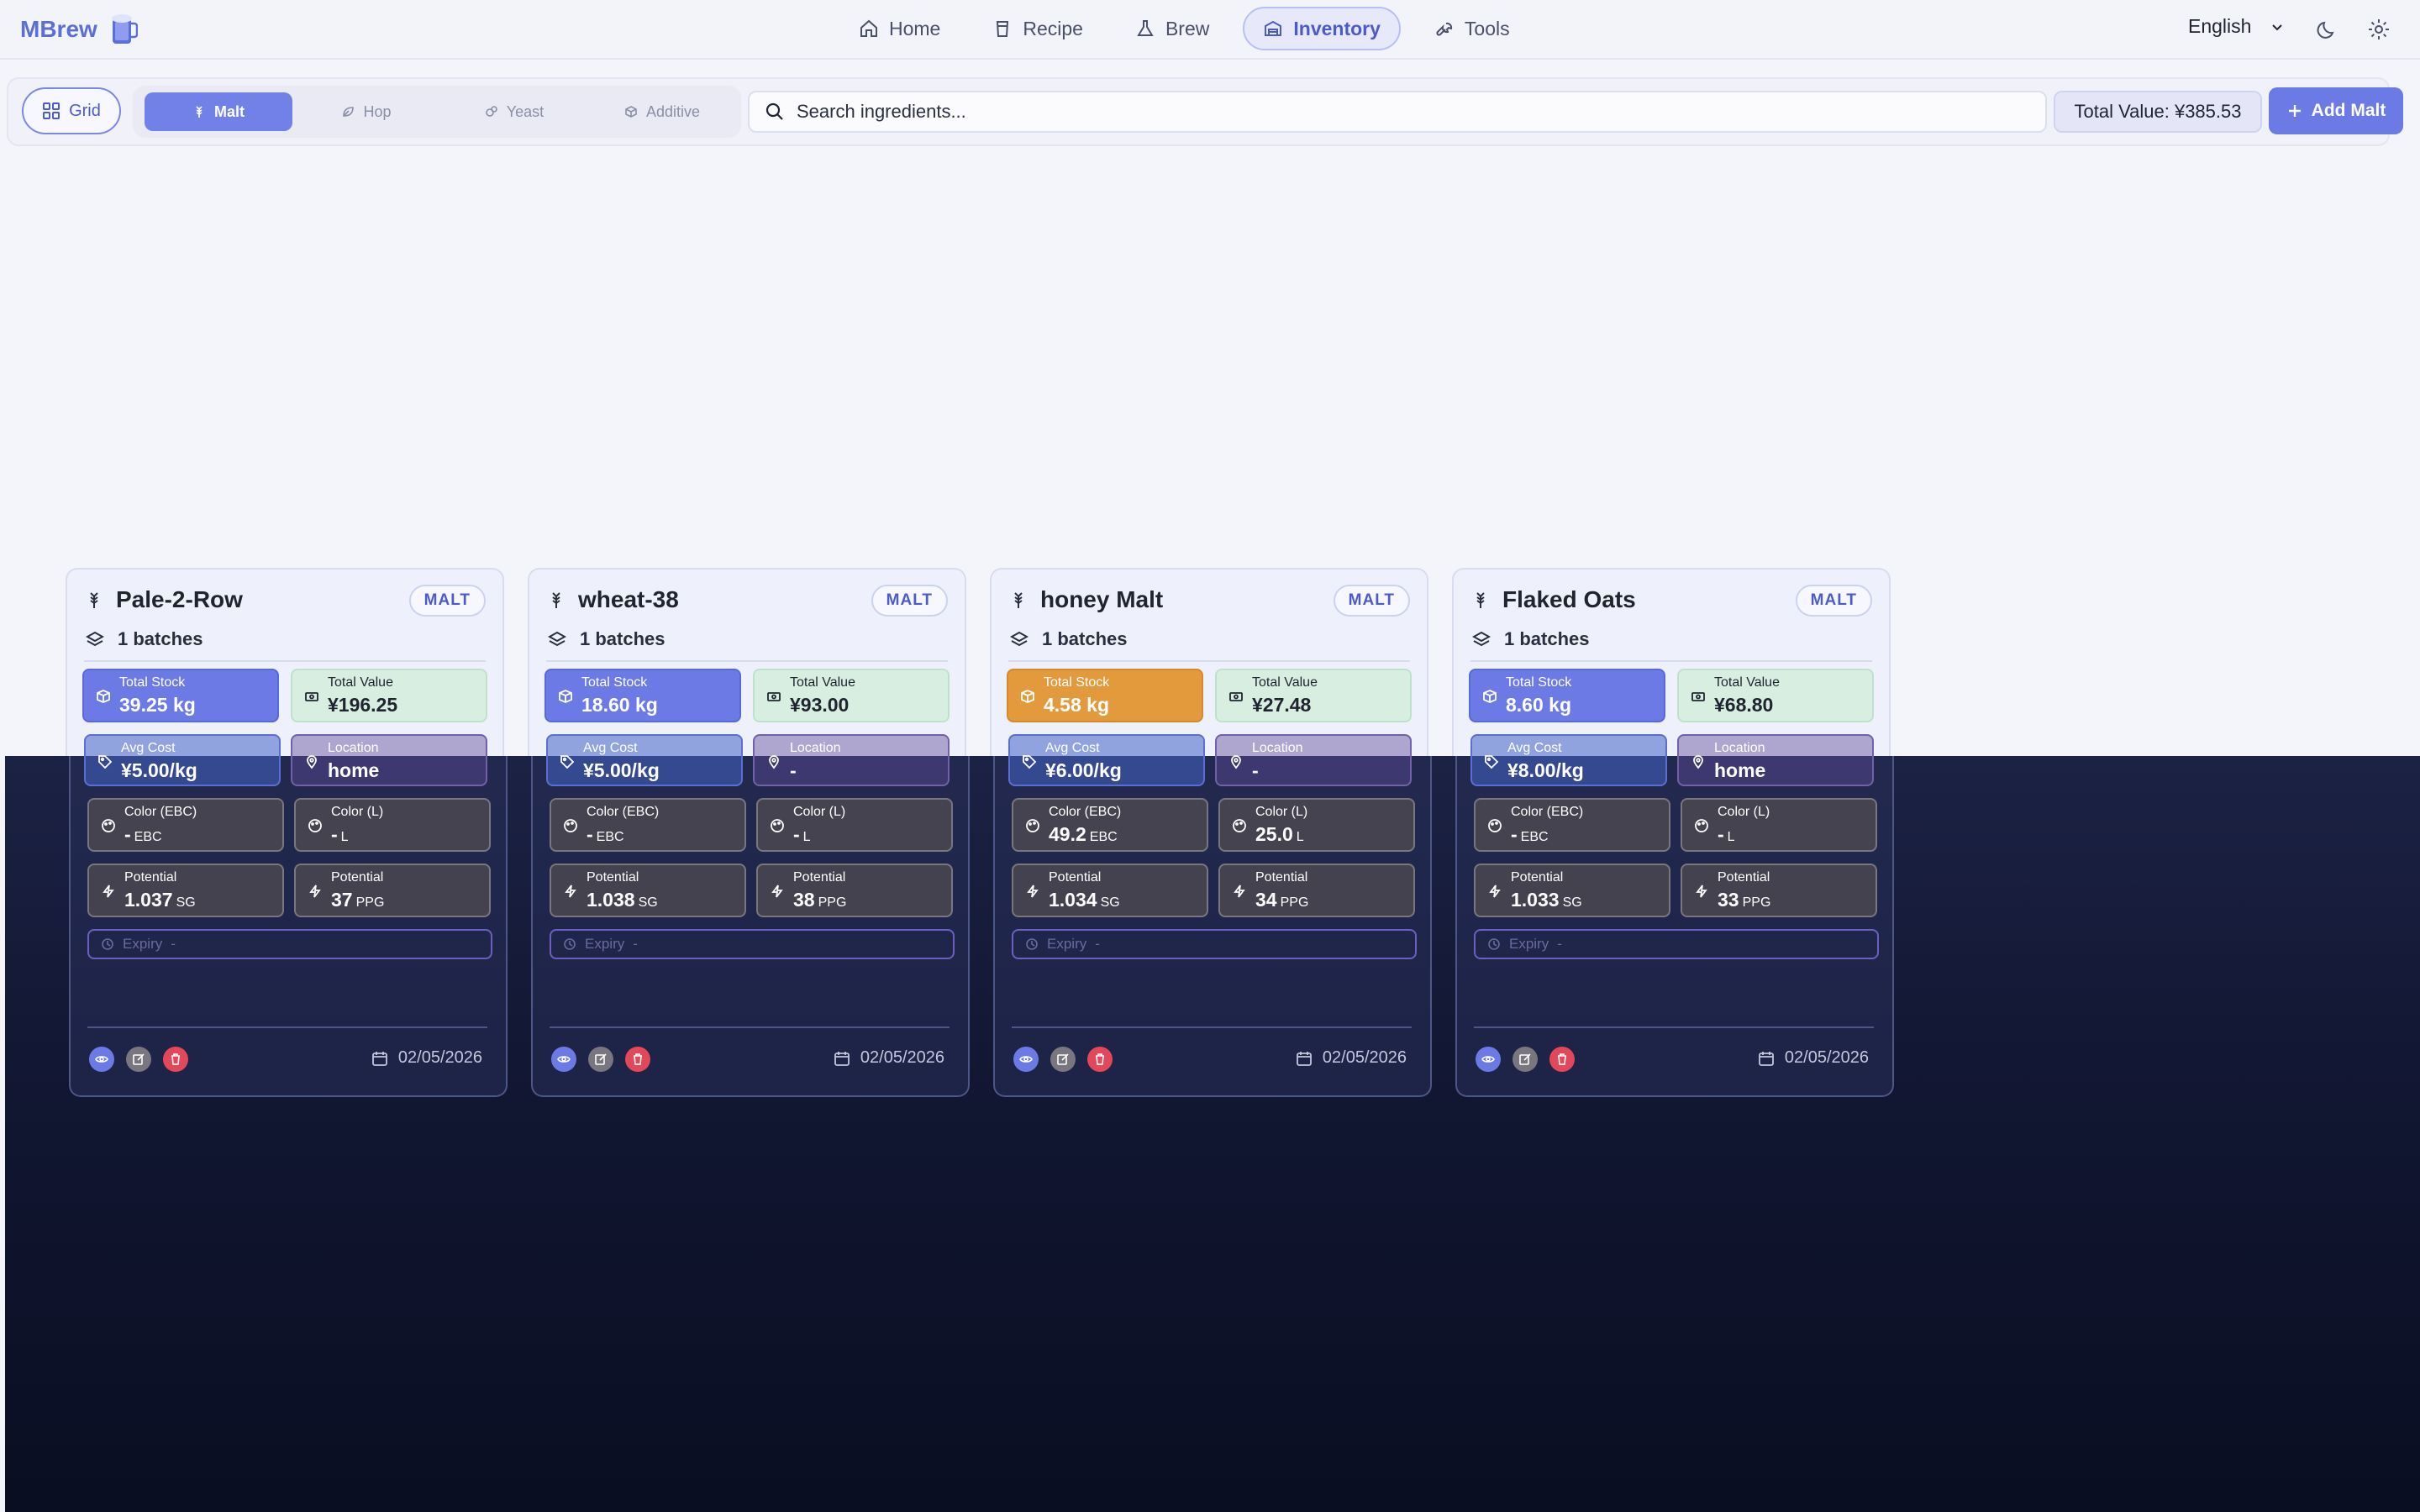  I want to click on package-icon, so click(103, 696).